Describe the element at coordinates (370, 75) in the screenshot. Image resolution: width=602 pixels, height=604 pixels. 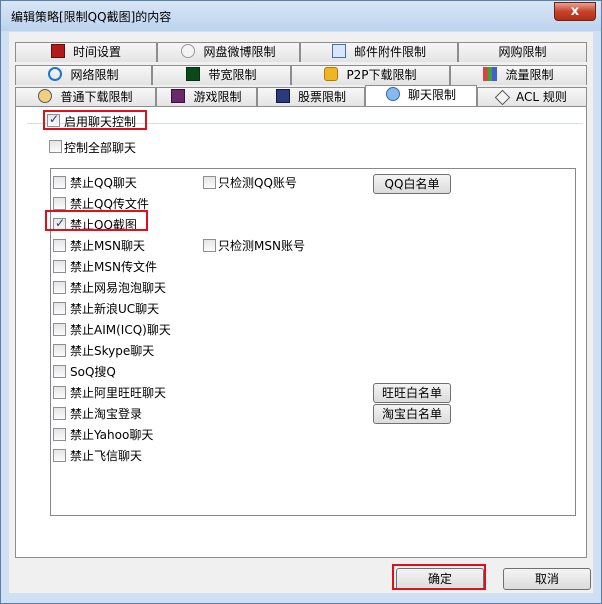
I see `tab-p2p-download: P2P下载限制` at that location.